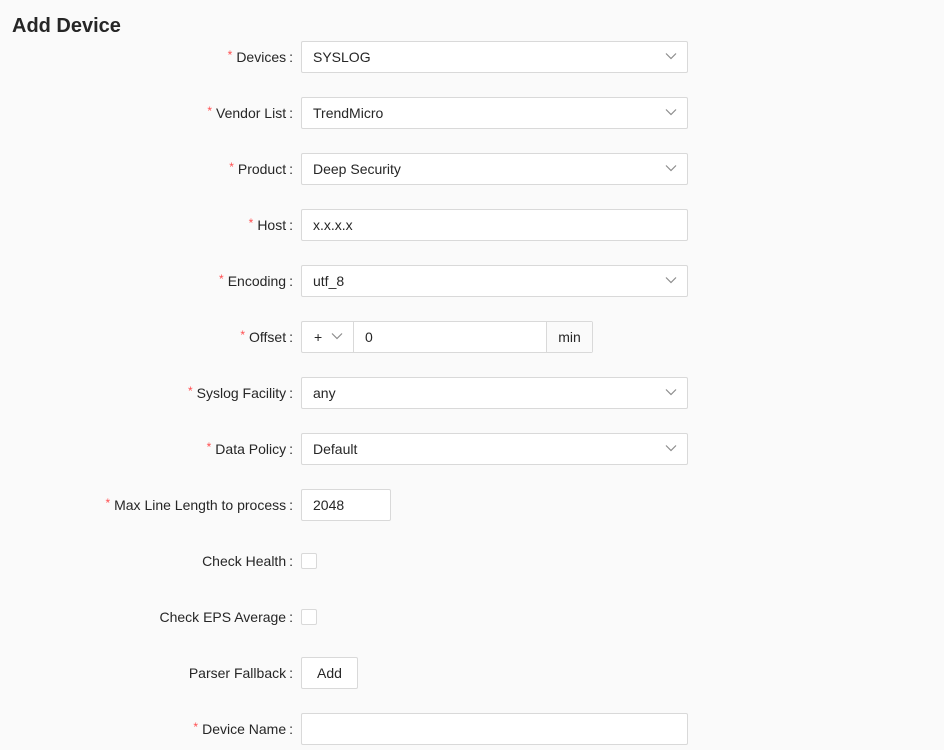  I want to click on device-name-row: * Device Name:, so click(472, 729).